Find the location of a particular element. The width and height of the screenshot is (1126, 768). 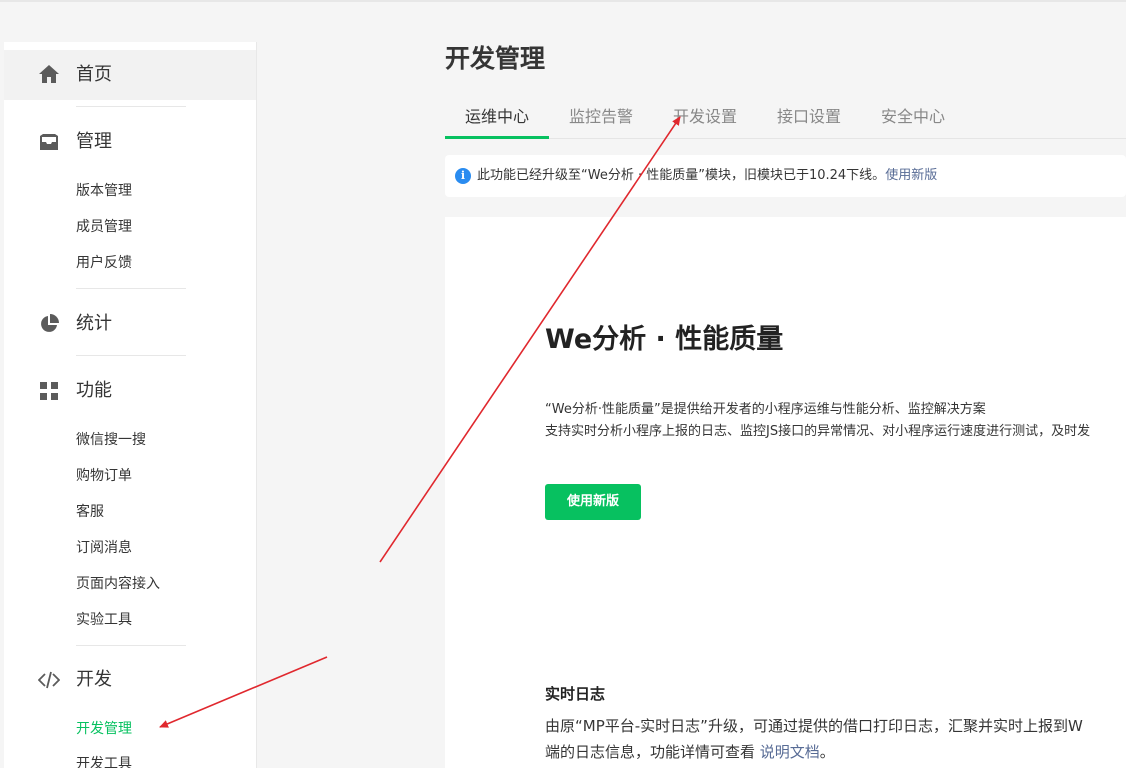

page-title: 开发管理 is located at coordinates (495, 58).